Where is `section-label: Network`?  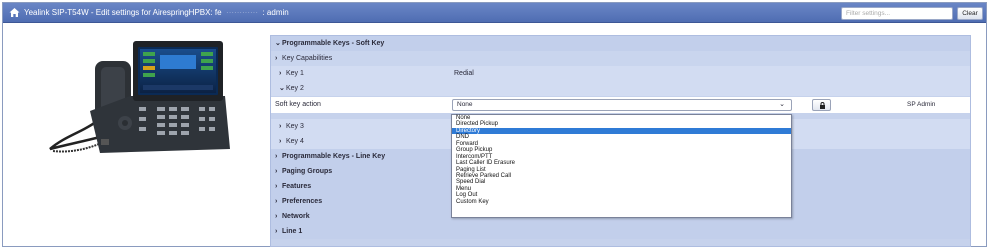 section-label: Network is located at coordinates (296, 216).